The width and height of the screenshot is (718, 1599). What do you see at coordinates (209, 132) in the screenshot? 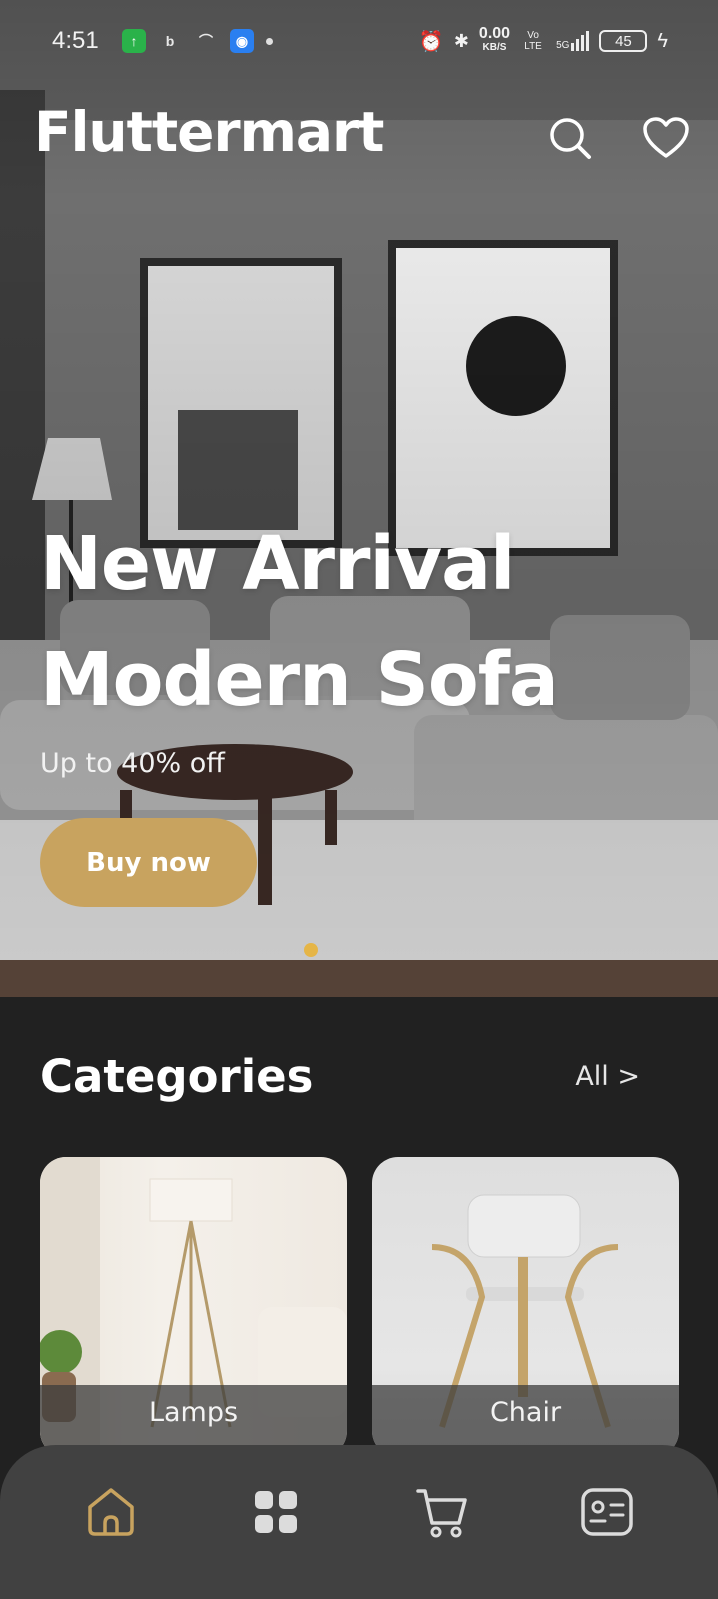
I see `app-title: Fluttermart` at bounding box center [209, 132].